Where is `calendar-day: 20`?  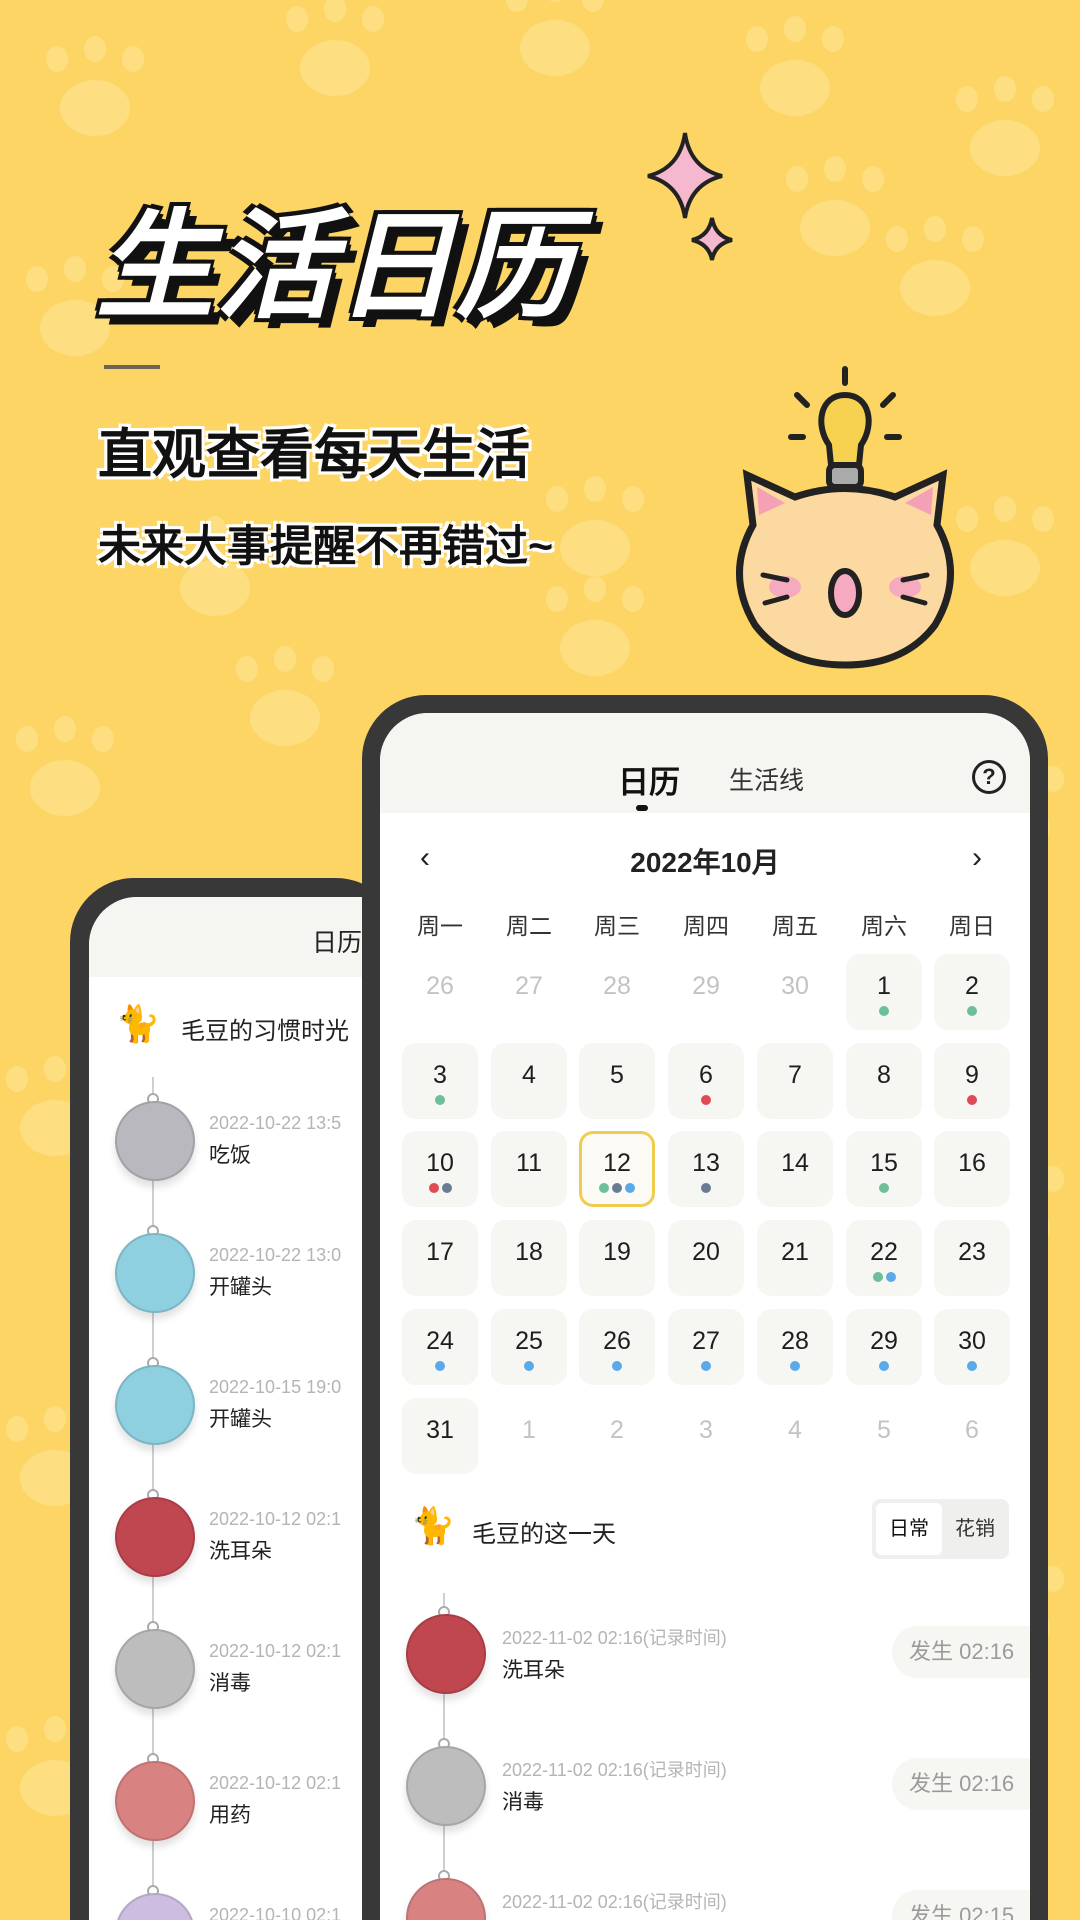 calendar-day: 20 is located at coordinates (706, 1258).